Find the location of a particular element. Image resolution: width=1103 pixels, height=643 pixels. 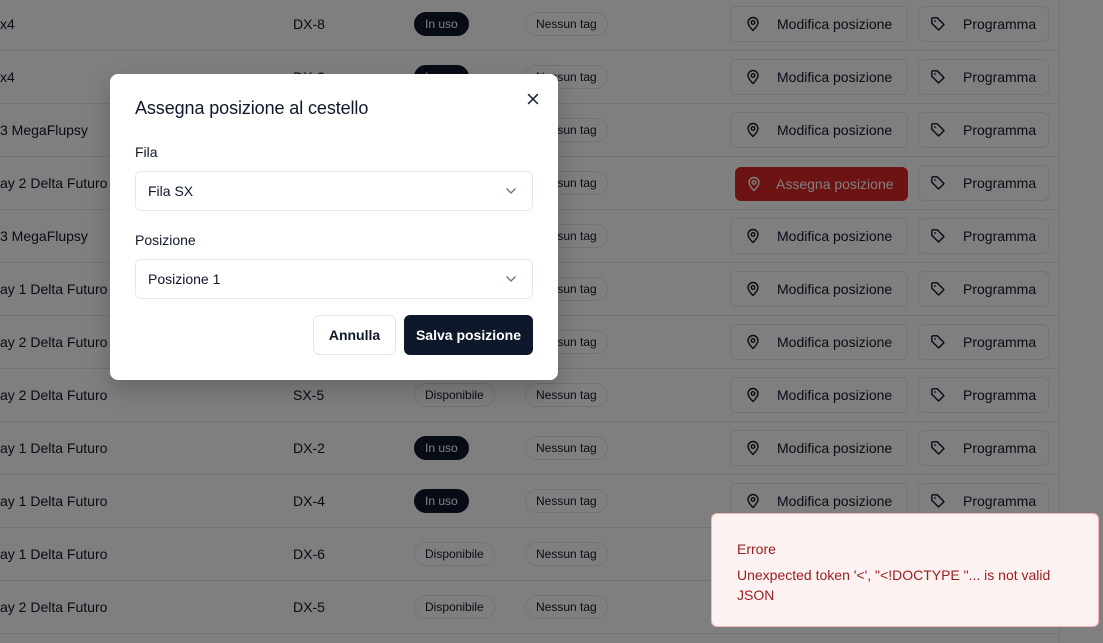

close-icon is located at coordinates (533, 99).